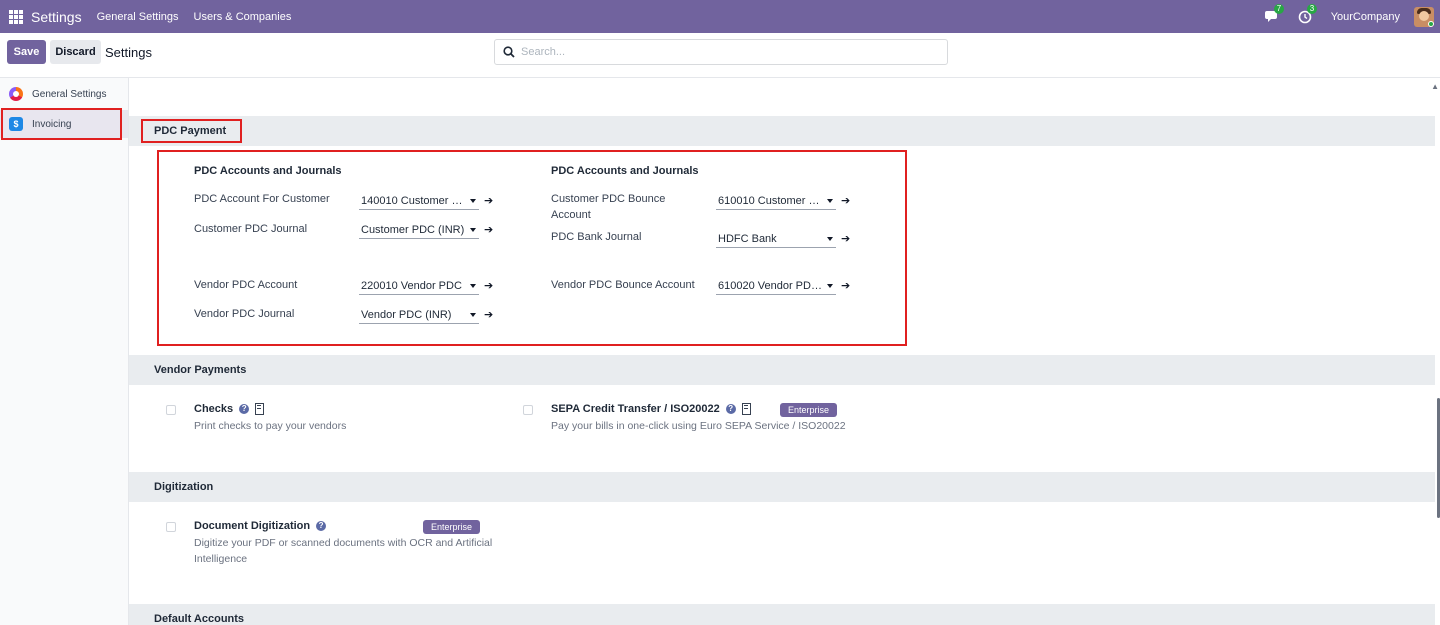 The width and height of the screenshot is (1440, 625). Describe the element at coordinates (64, 351) in the screenshot. I see `settings-sidebar: General Settings $ Invoicing` at that location.